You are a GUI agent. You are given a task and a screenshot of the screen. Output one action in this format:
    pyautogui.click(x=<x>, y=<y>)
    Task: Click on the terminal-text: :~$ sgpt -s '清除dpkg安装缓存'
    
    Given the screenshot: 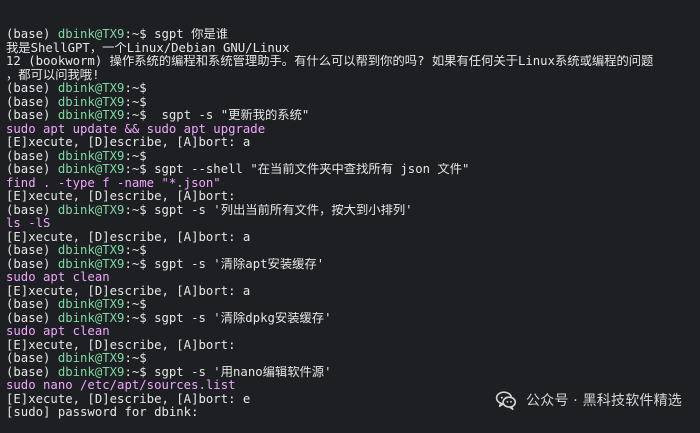 What is the action you would take?
    pyautogui.click(x=228, y=318)
    